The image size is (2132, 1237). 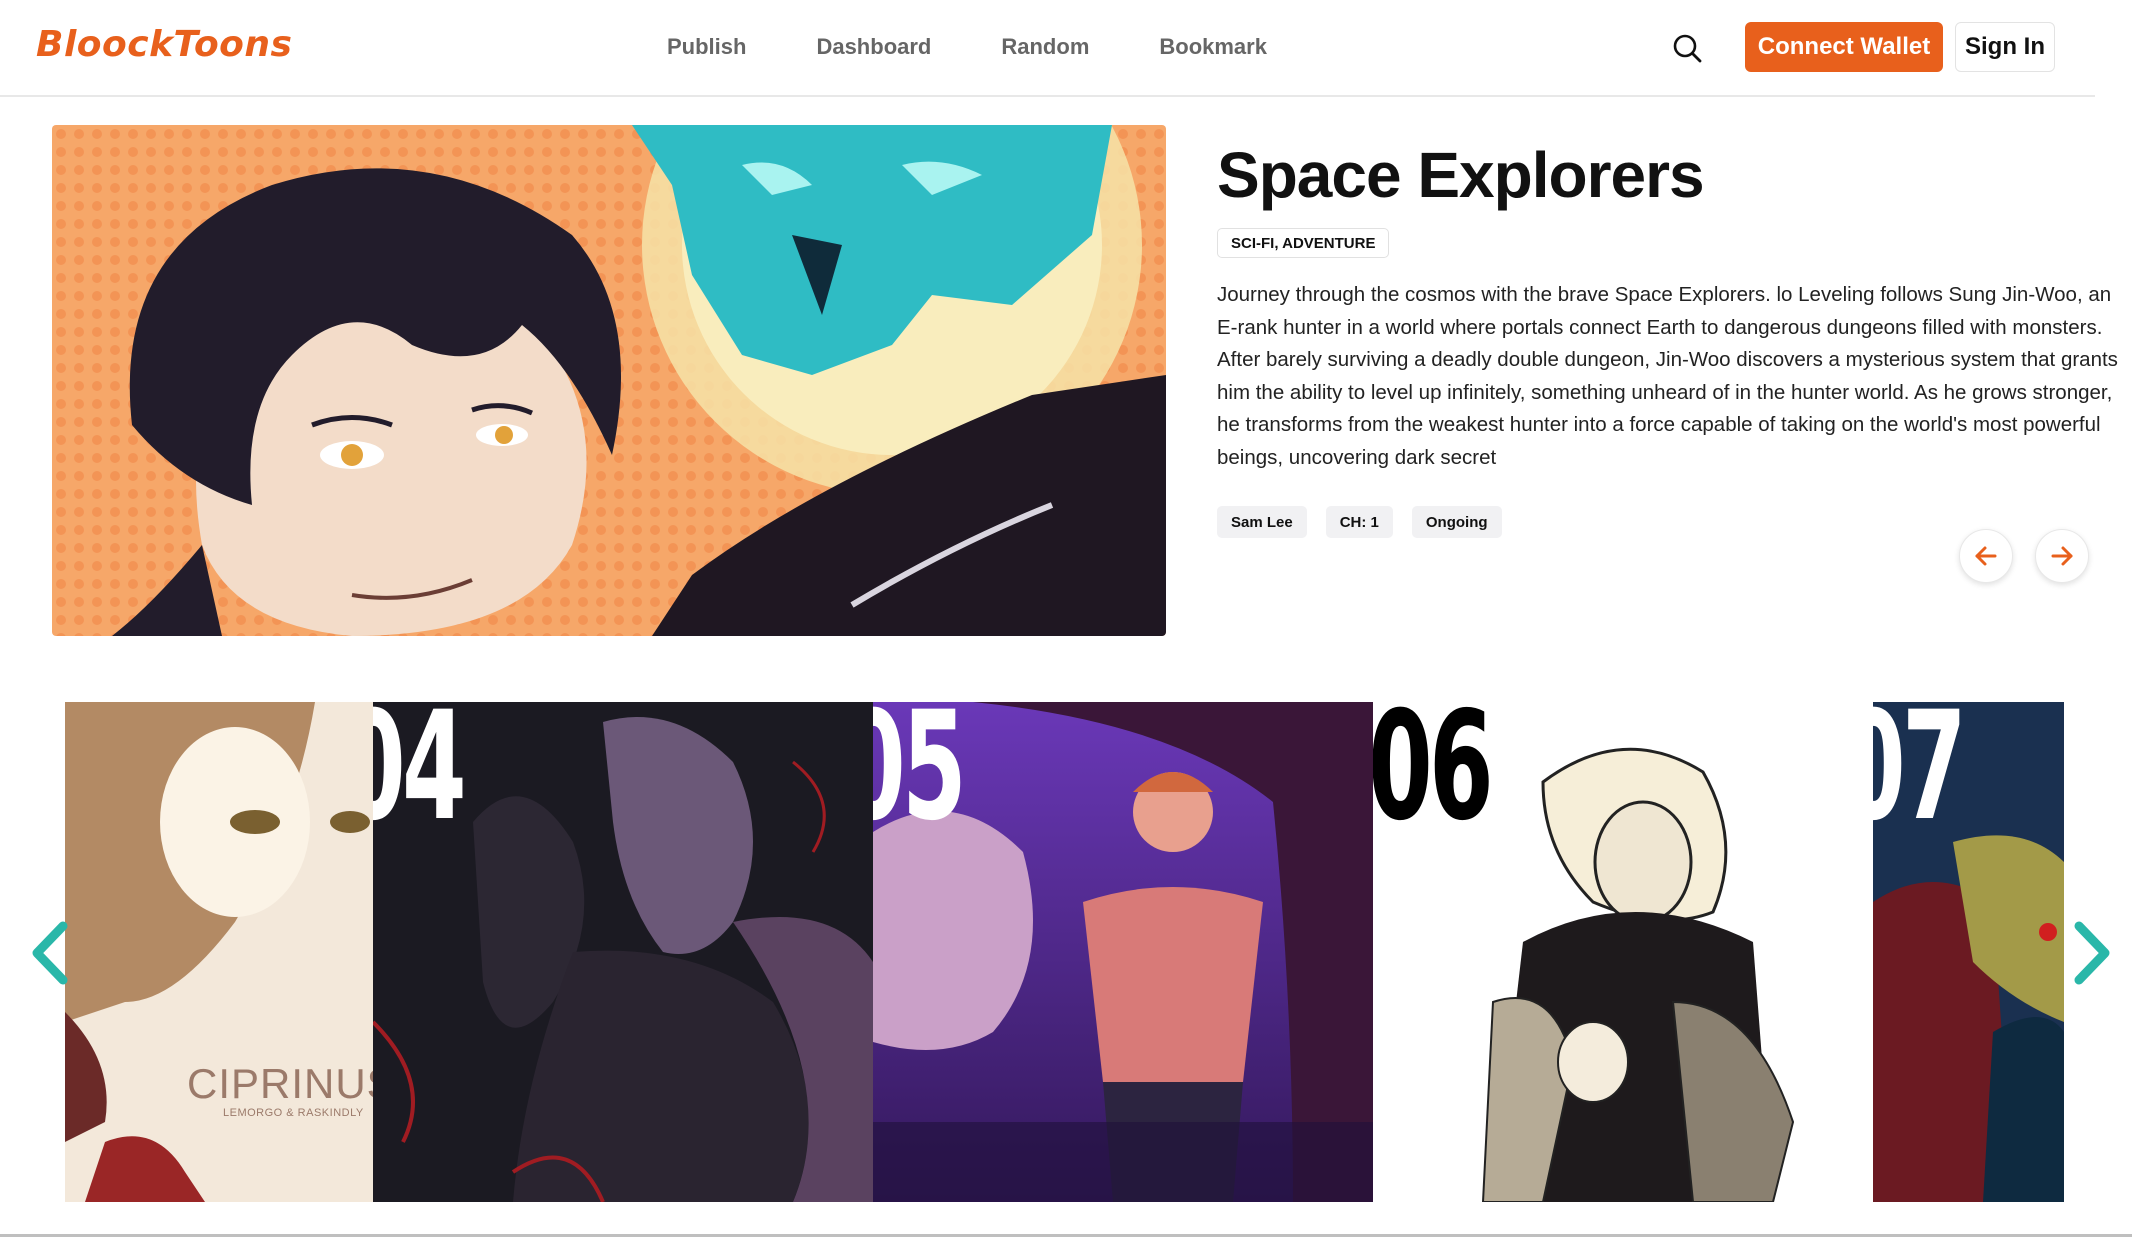 I want to click on card-subtitle: LEMORGO & RASKINDLY, so click(x=293, y=1113).